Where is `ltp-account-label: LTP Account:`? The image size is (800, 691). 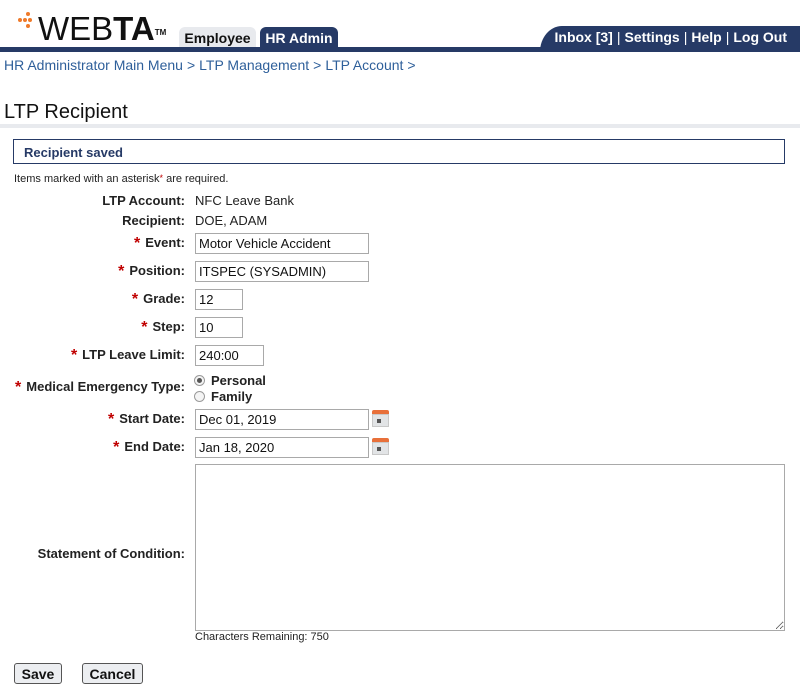
ltp-account-label: LTP Account: is located at coordinates (143, 200).